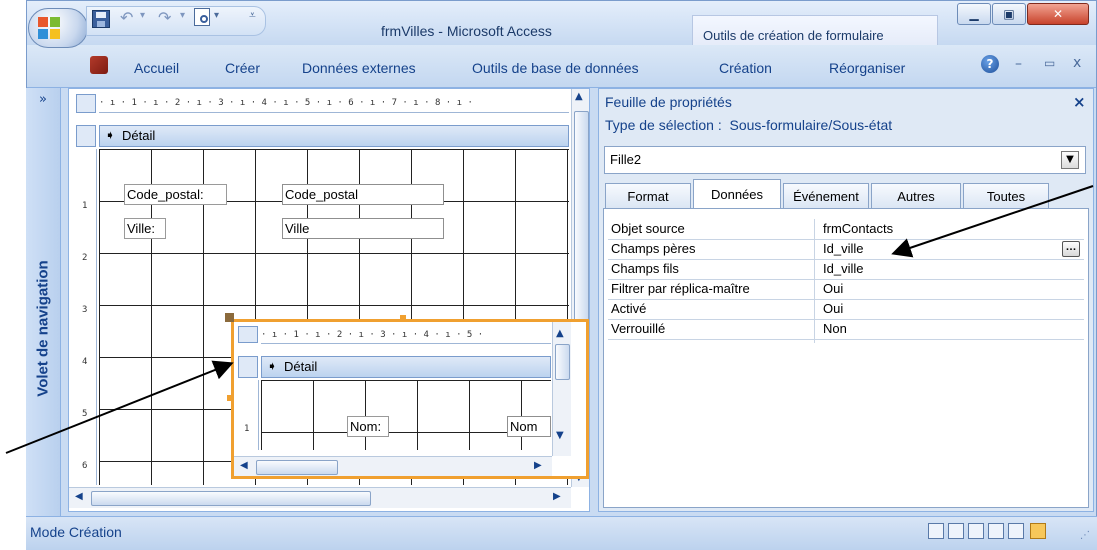  What do you see at coordinates (1085, 535) in the screenshot?
I see `resize-grip-icon: ⋰` at bounding box center [1085, 535].